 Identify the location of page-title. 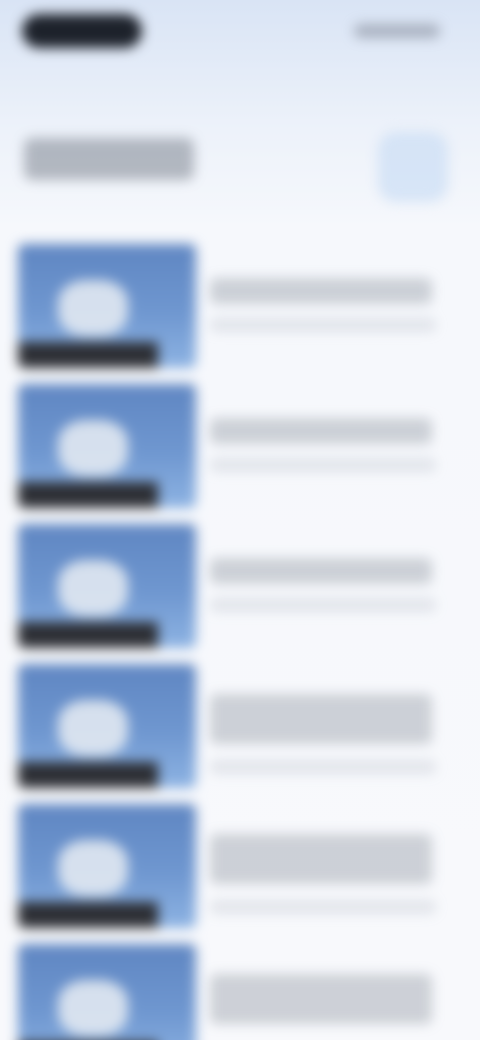
(109, 159).